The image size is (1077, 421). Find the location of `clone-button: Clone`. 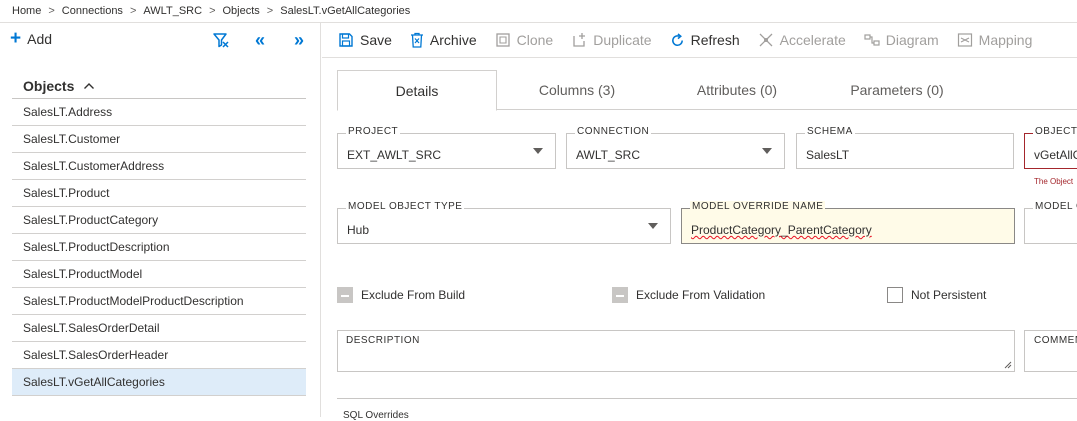

clone-button: Clone is located at coordinates (524, 40).